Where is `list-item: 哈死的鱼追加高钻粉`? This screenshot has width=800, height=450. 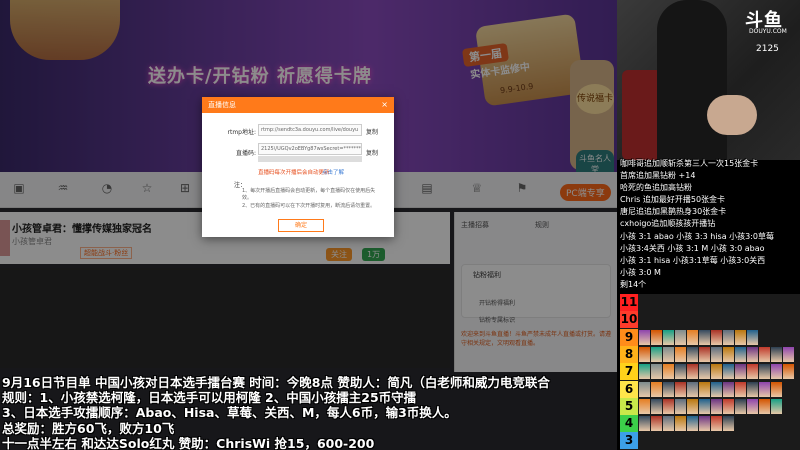
list-item: 哈死的鱼追加高钻粉 is located at coordinates (656, 187).